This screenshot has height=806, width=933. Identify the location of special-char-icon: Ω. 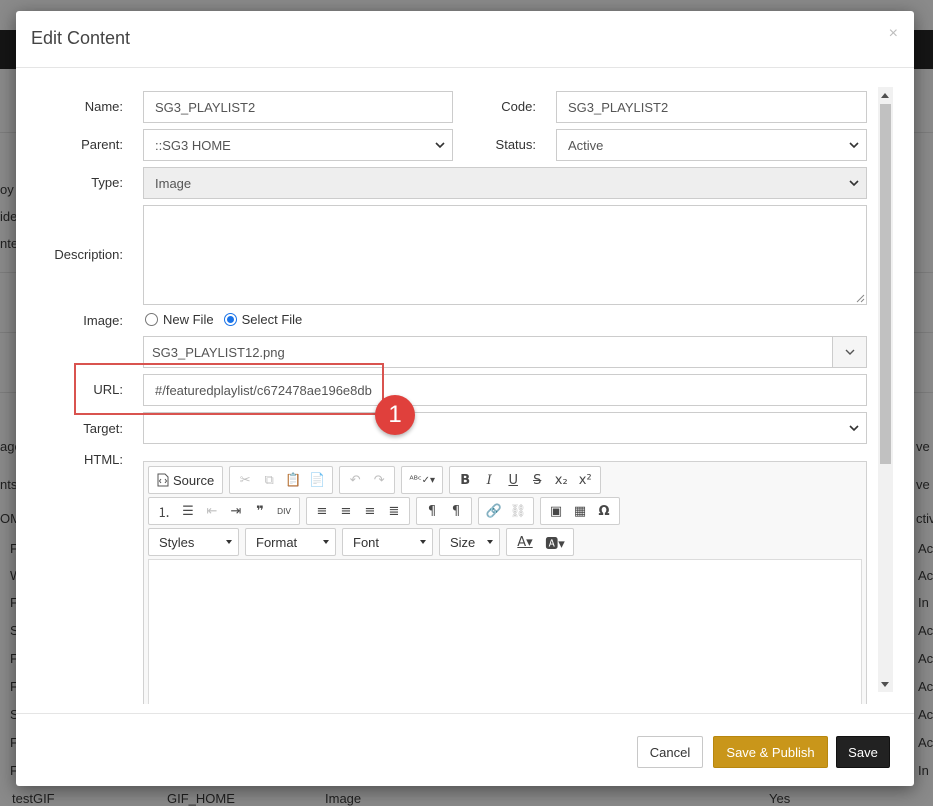
(604, 511).